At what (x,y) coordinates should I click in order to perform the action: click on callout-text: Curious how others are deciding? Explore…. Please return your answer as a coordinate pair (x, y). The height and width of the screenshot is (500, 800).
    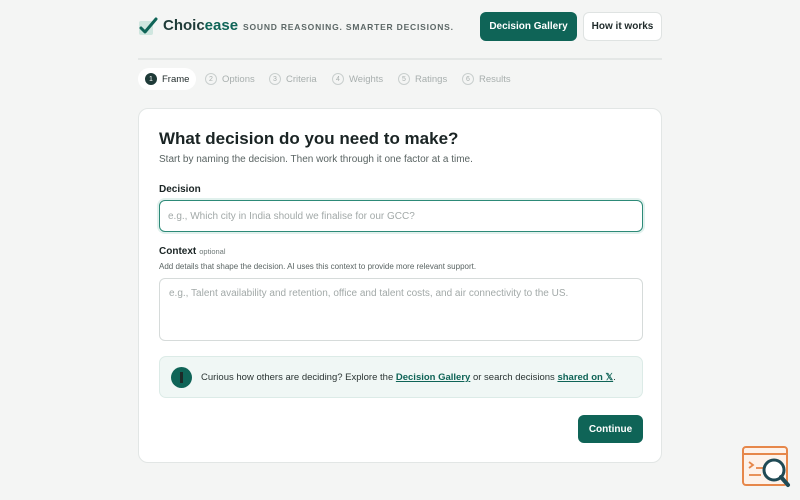
    Looking at the image, I should click on (408, 377).